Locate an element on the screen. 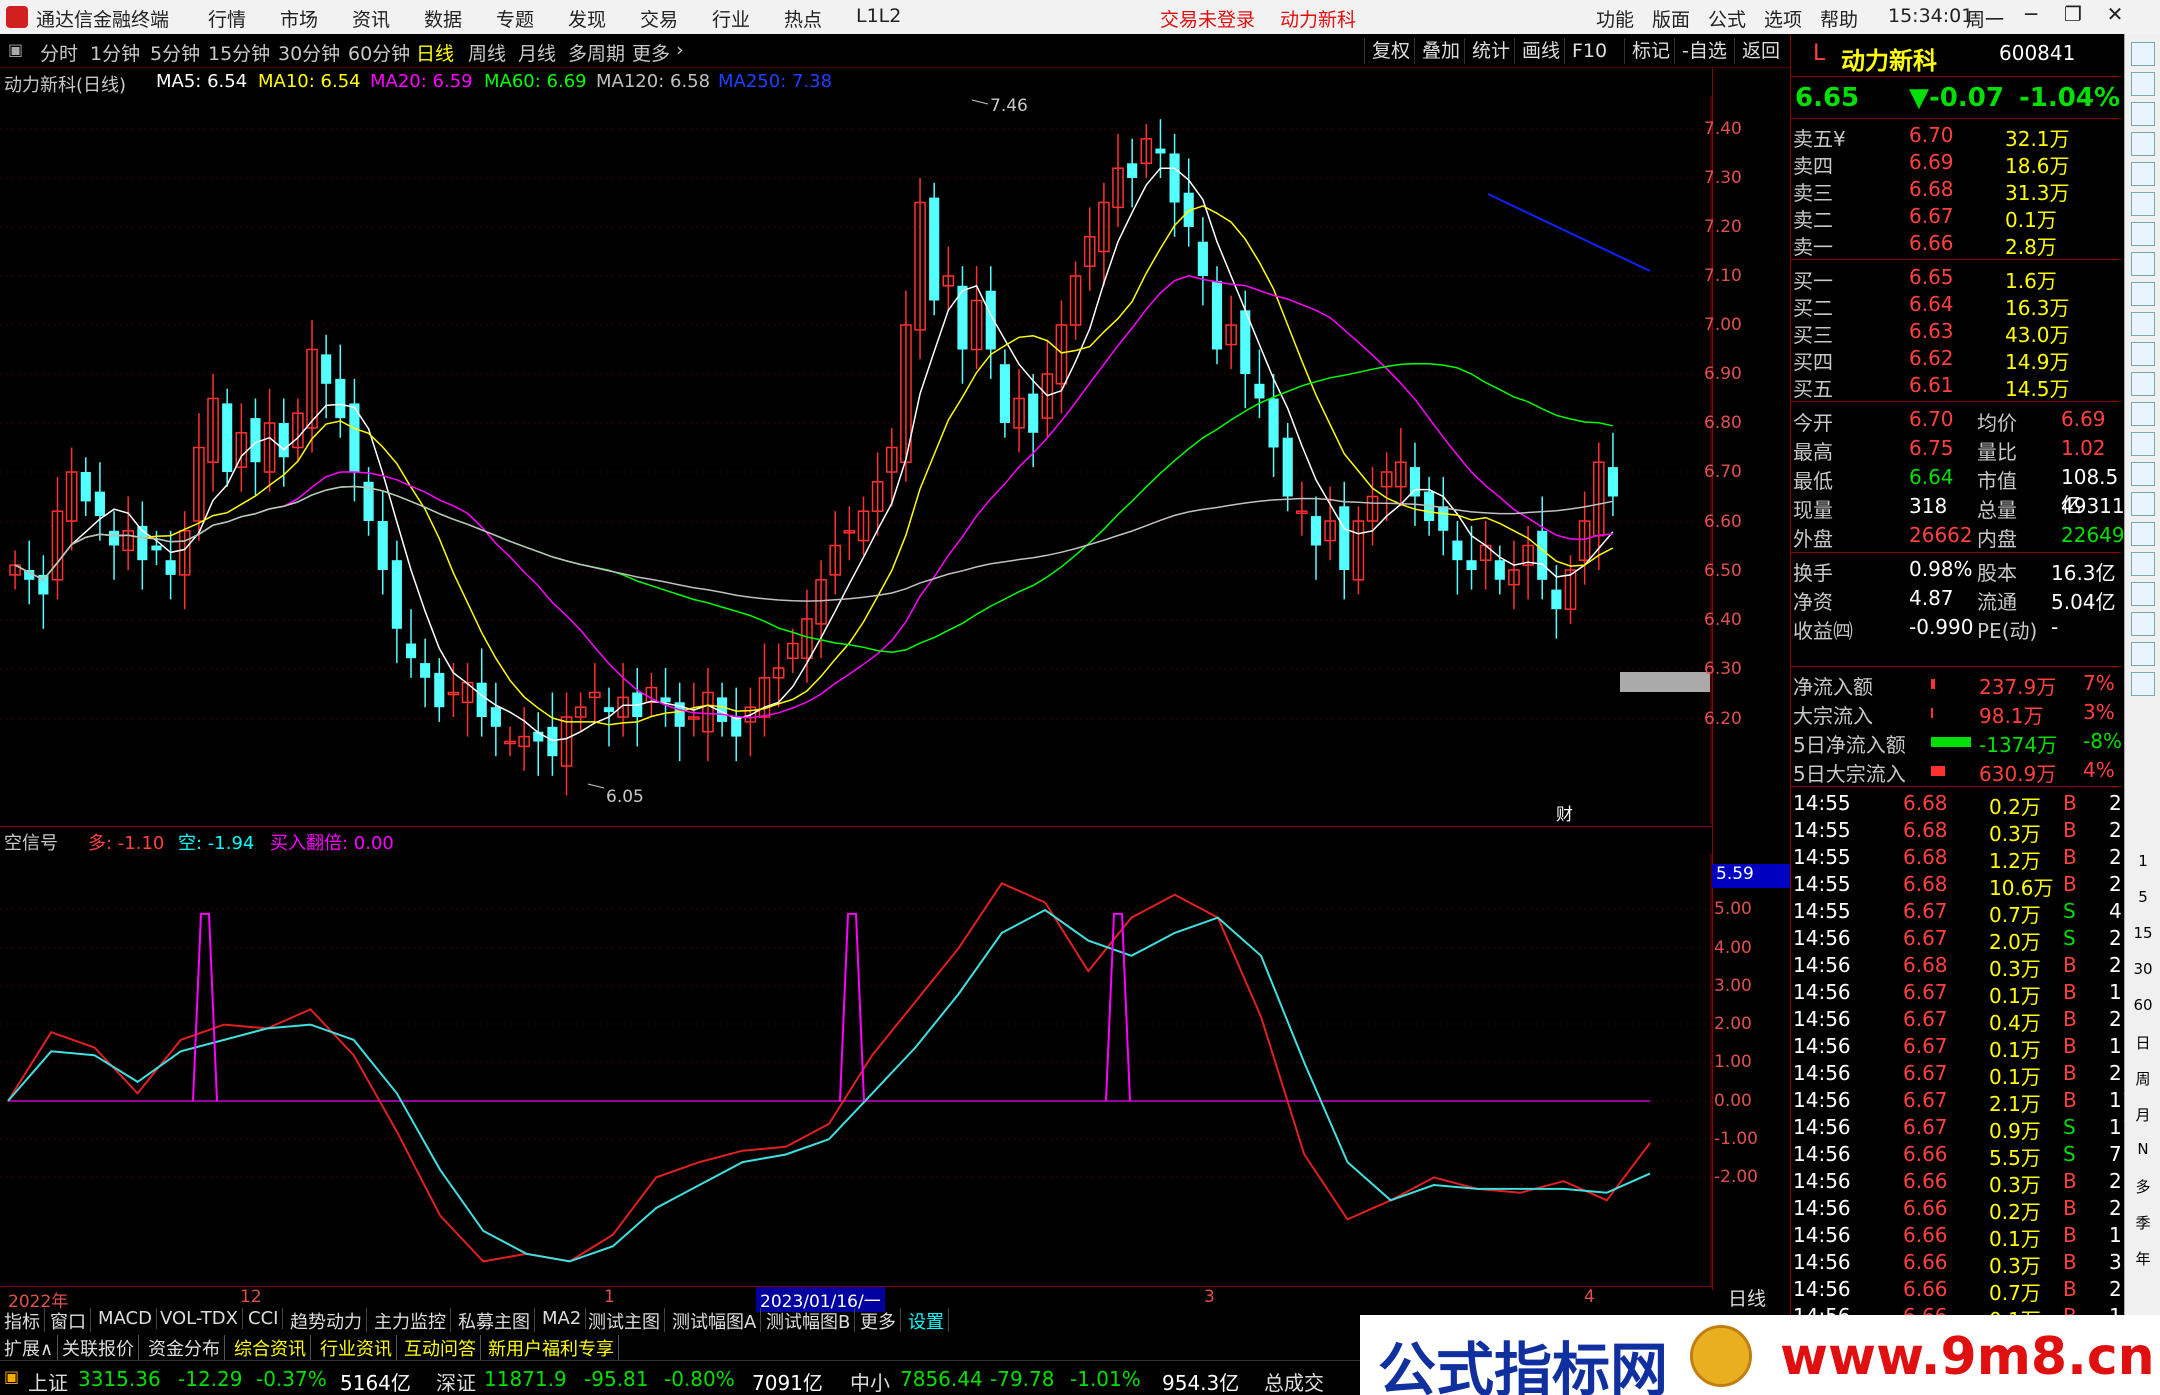 This screenshot has width=2160, height=1395. period-daily: 日线 is located at coordinates (435, 52).